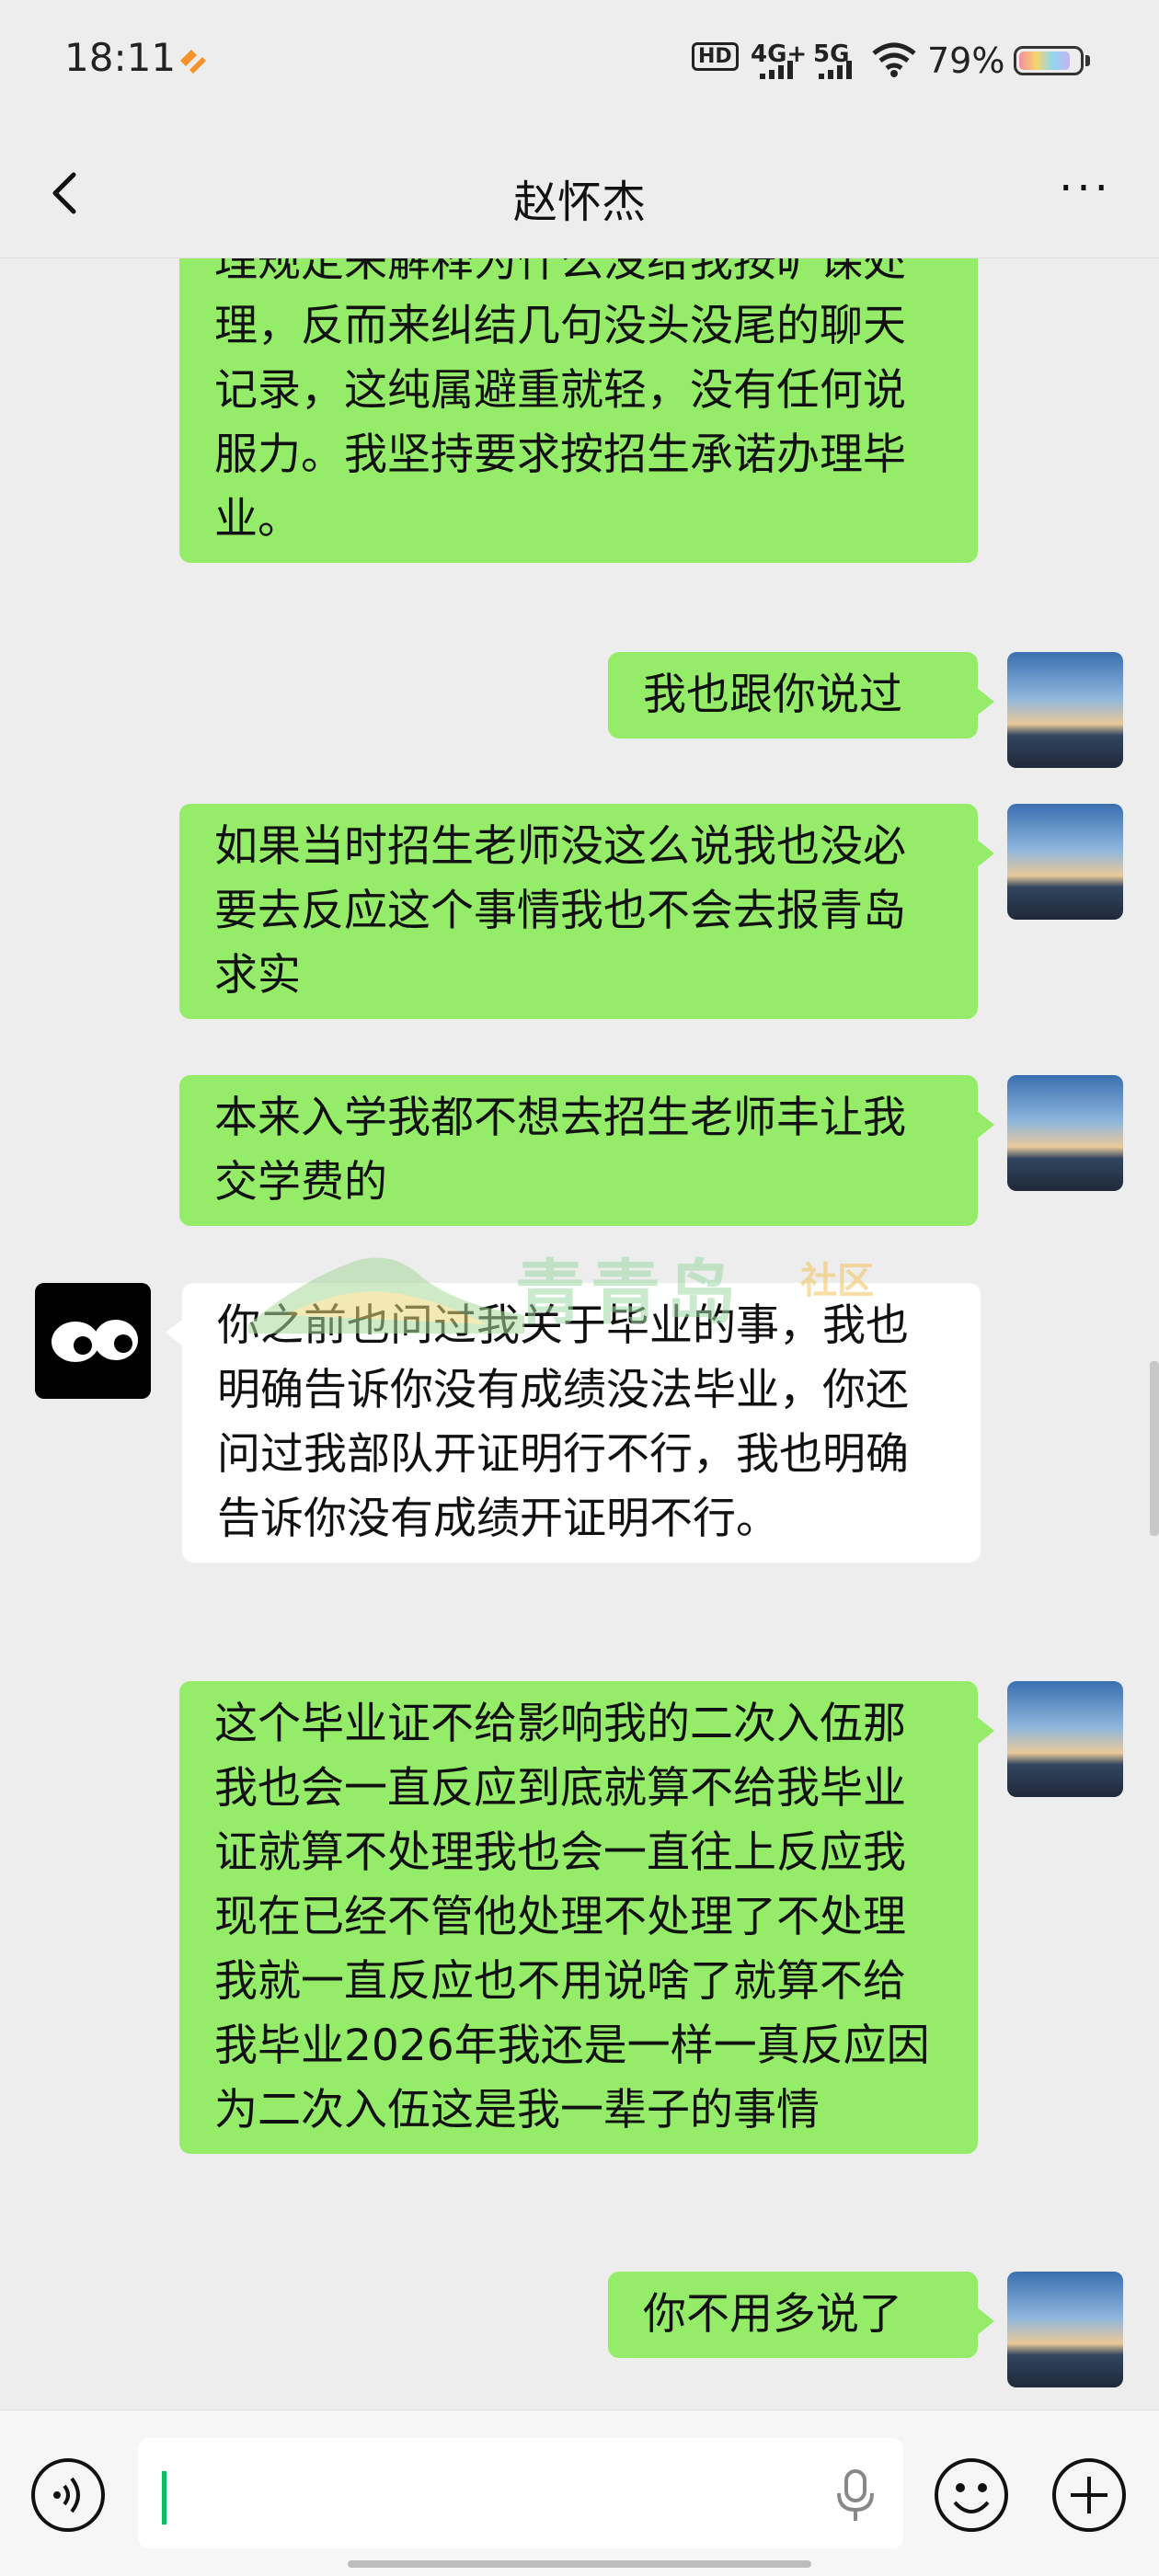  I want to click on emoji-button, so click(971, 2495).